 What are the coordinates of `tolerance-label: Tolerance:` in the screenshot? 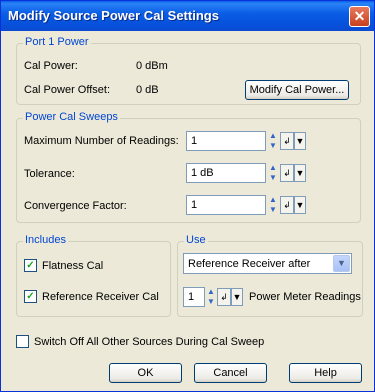 It's located at (49, 174).